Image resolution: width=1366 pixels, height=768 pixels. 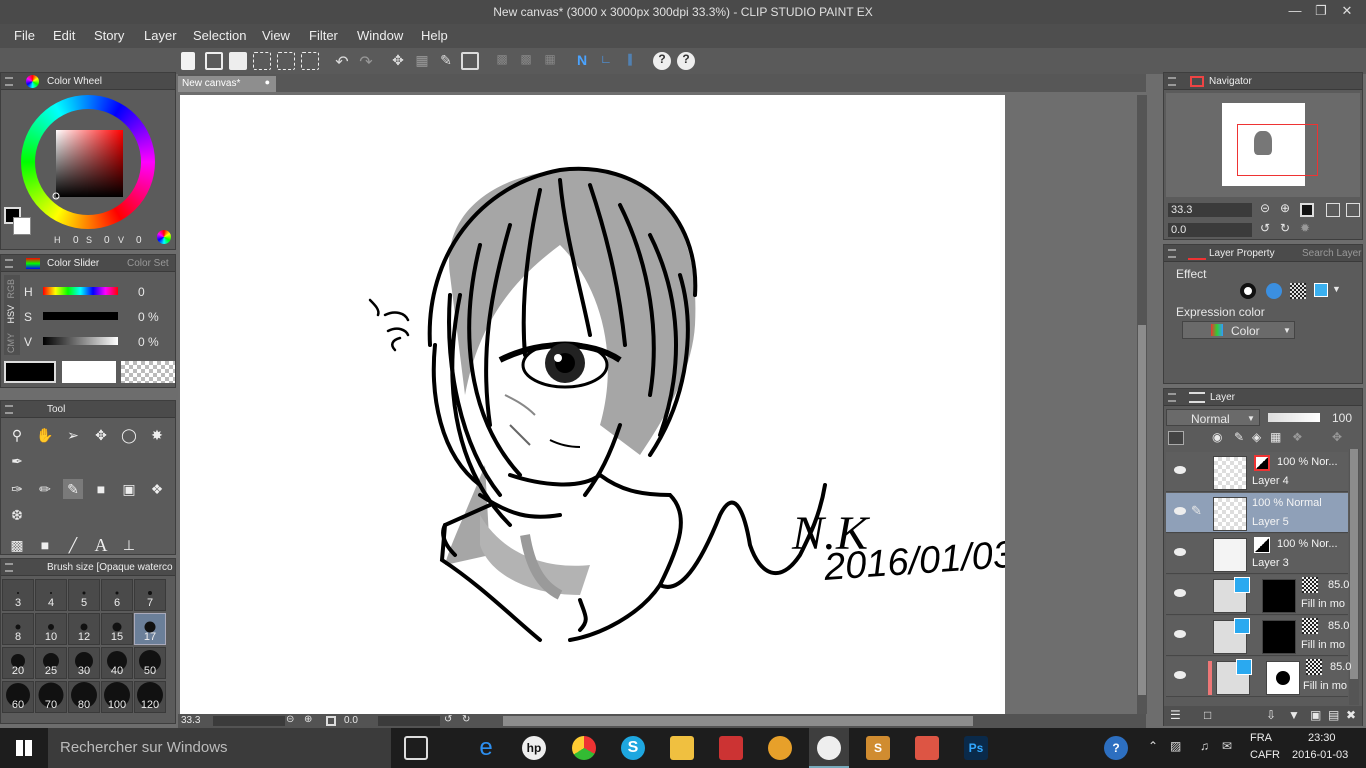 What do you see at coordinates (323, 35) in the screenshot?
I see `menu-filter: Filter` at bounding box center [323, 35].